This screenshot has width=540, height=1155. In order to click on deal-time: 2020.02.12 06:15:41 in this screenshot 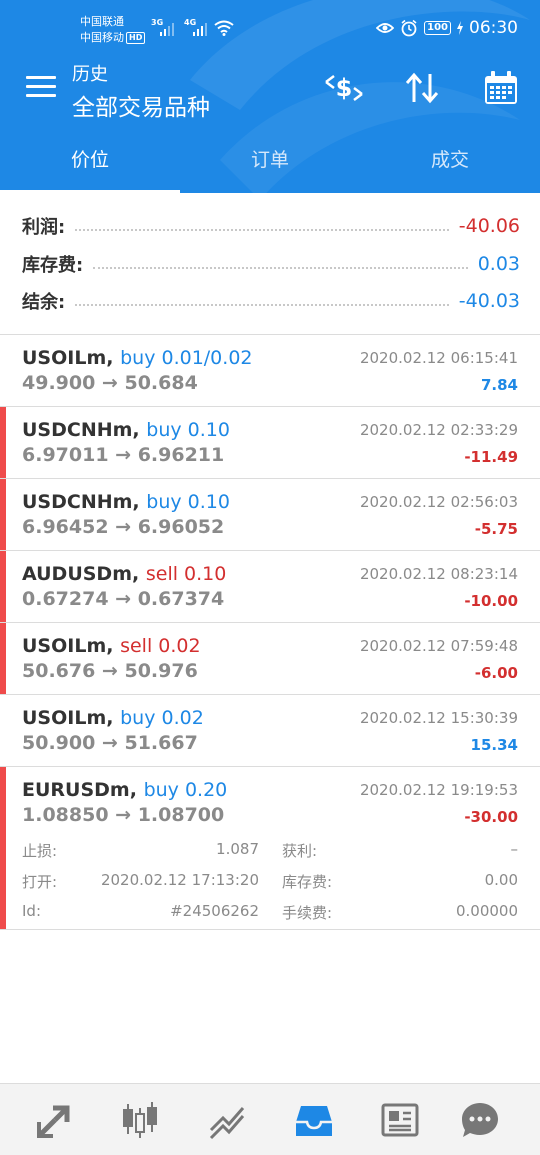, I will do `click(438, 358)`.